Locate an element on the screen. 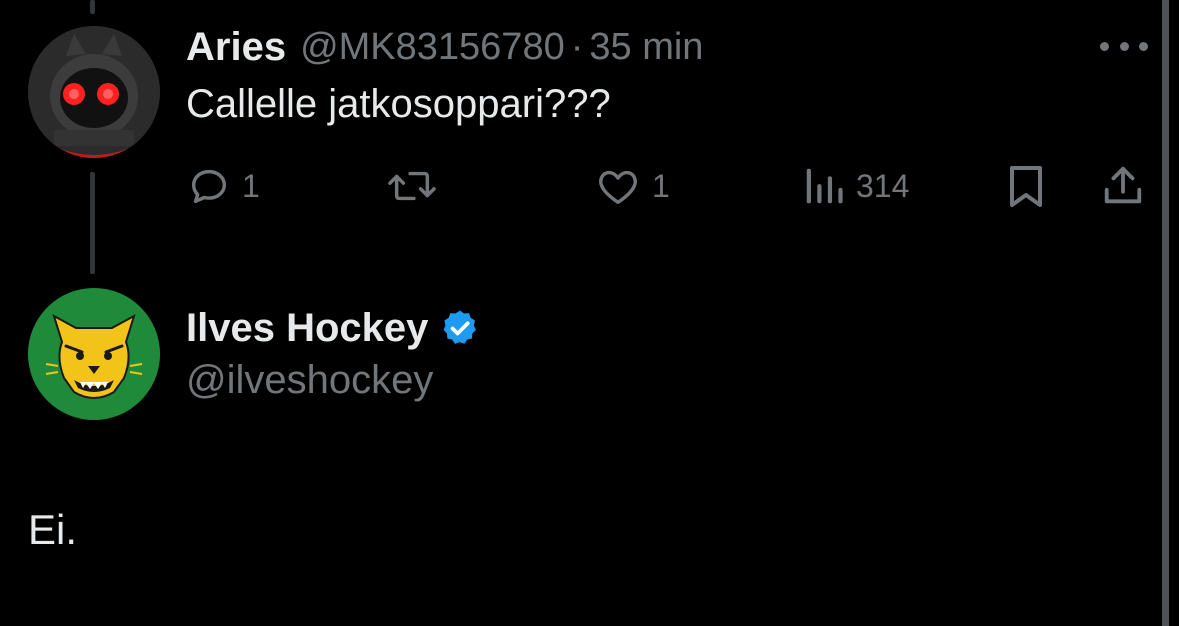 Image resolution: width=1179 pixels, height=626 pixels. aries-avatar-image is located at coordinates (94, 92).